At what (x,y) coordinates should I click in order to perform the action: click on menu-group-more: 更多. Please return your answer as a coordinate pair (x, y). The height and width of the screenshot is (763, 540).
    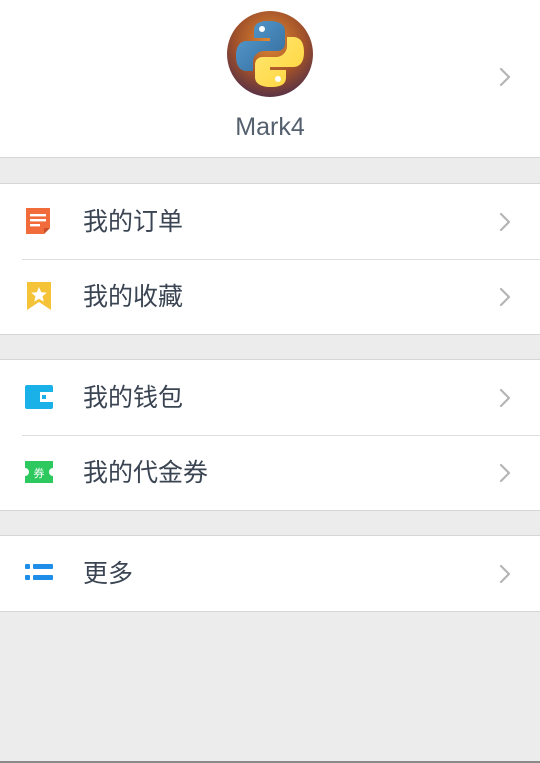
    Looking at the image, I should click on (270, 573).